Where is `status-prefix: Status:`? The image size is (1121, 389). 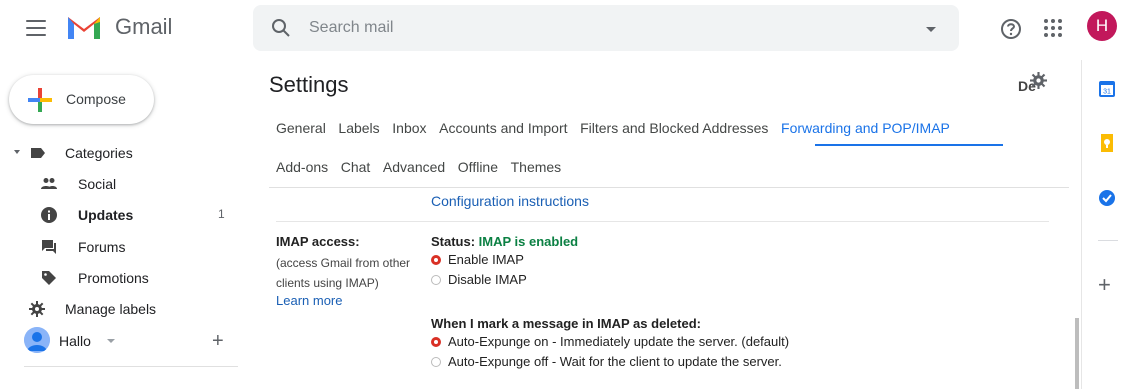 status-prefix: Status: is located at coordinates (455, 241).